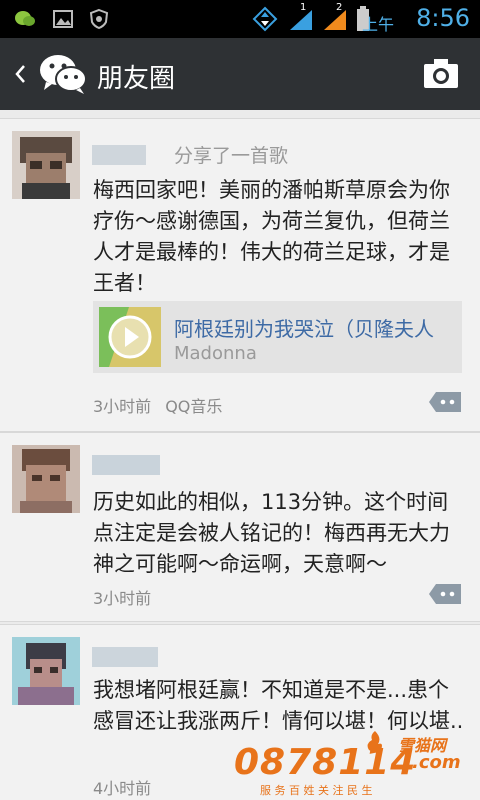 The image size is (480, 800). I want to click on music-album-thumb, so click(130, 337).